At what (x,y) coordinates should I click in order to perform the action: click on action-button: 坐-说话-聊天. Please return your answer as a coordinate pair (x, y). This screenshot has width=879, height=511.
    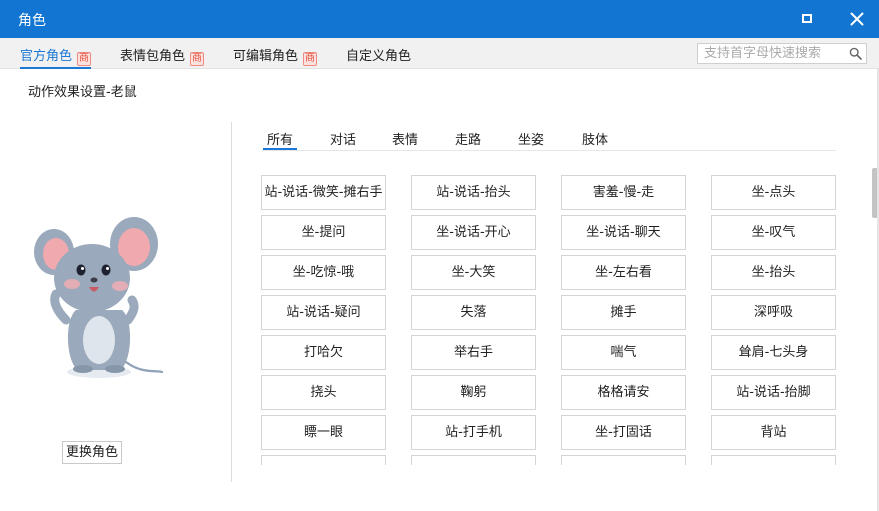
    Looking at the image, I should click on (623, 232).